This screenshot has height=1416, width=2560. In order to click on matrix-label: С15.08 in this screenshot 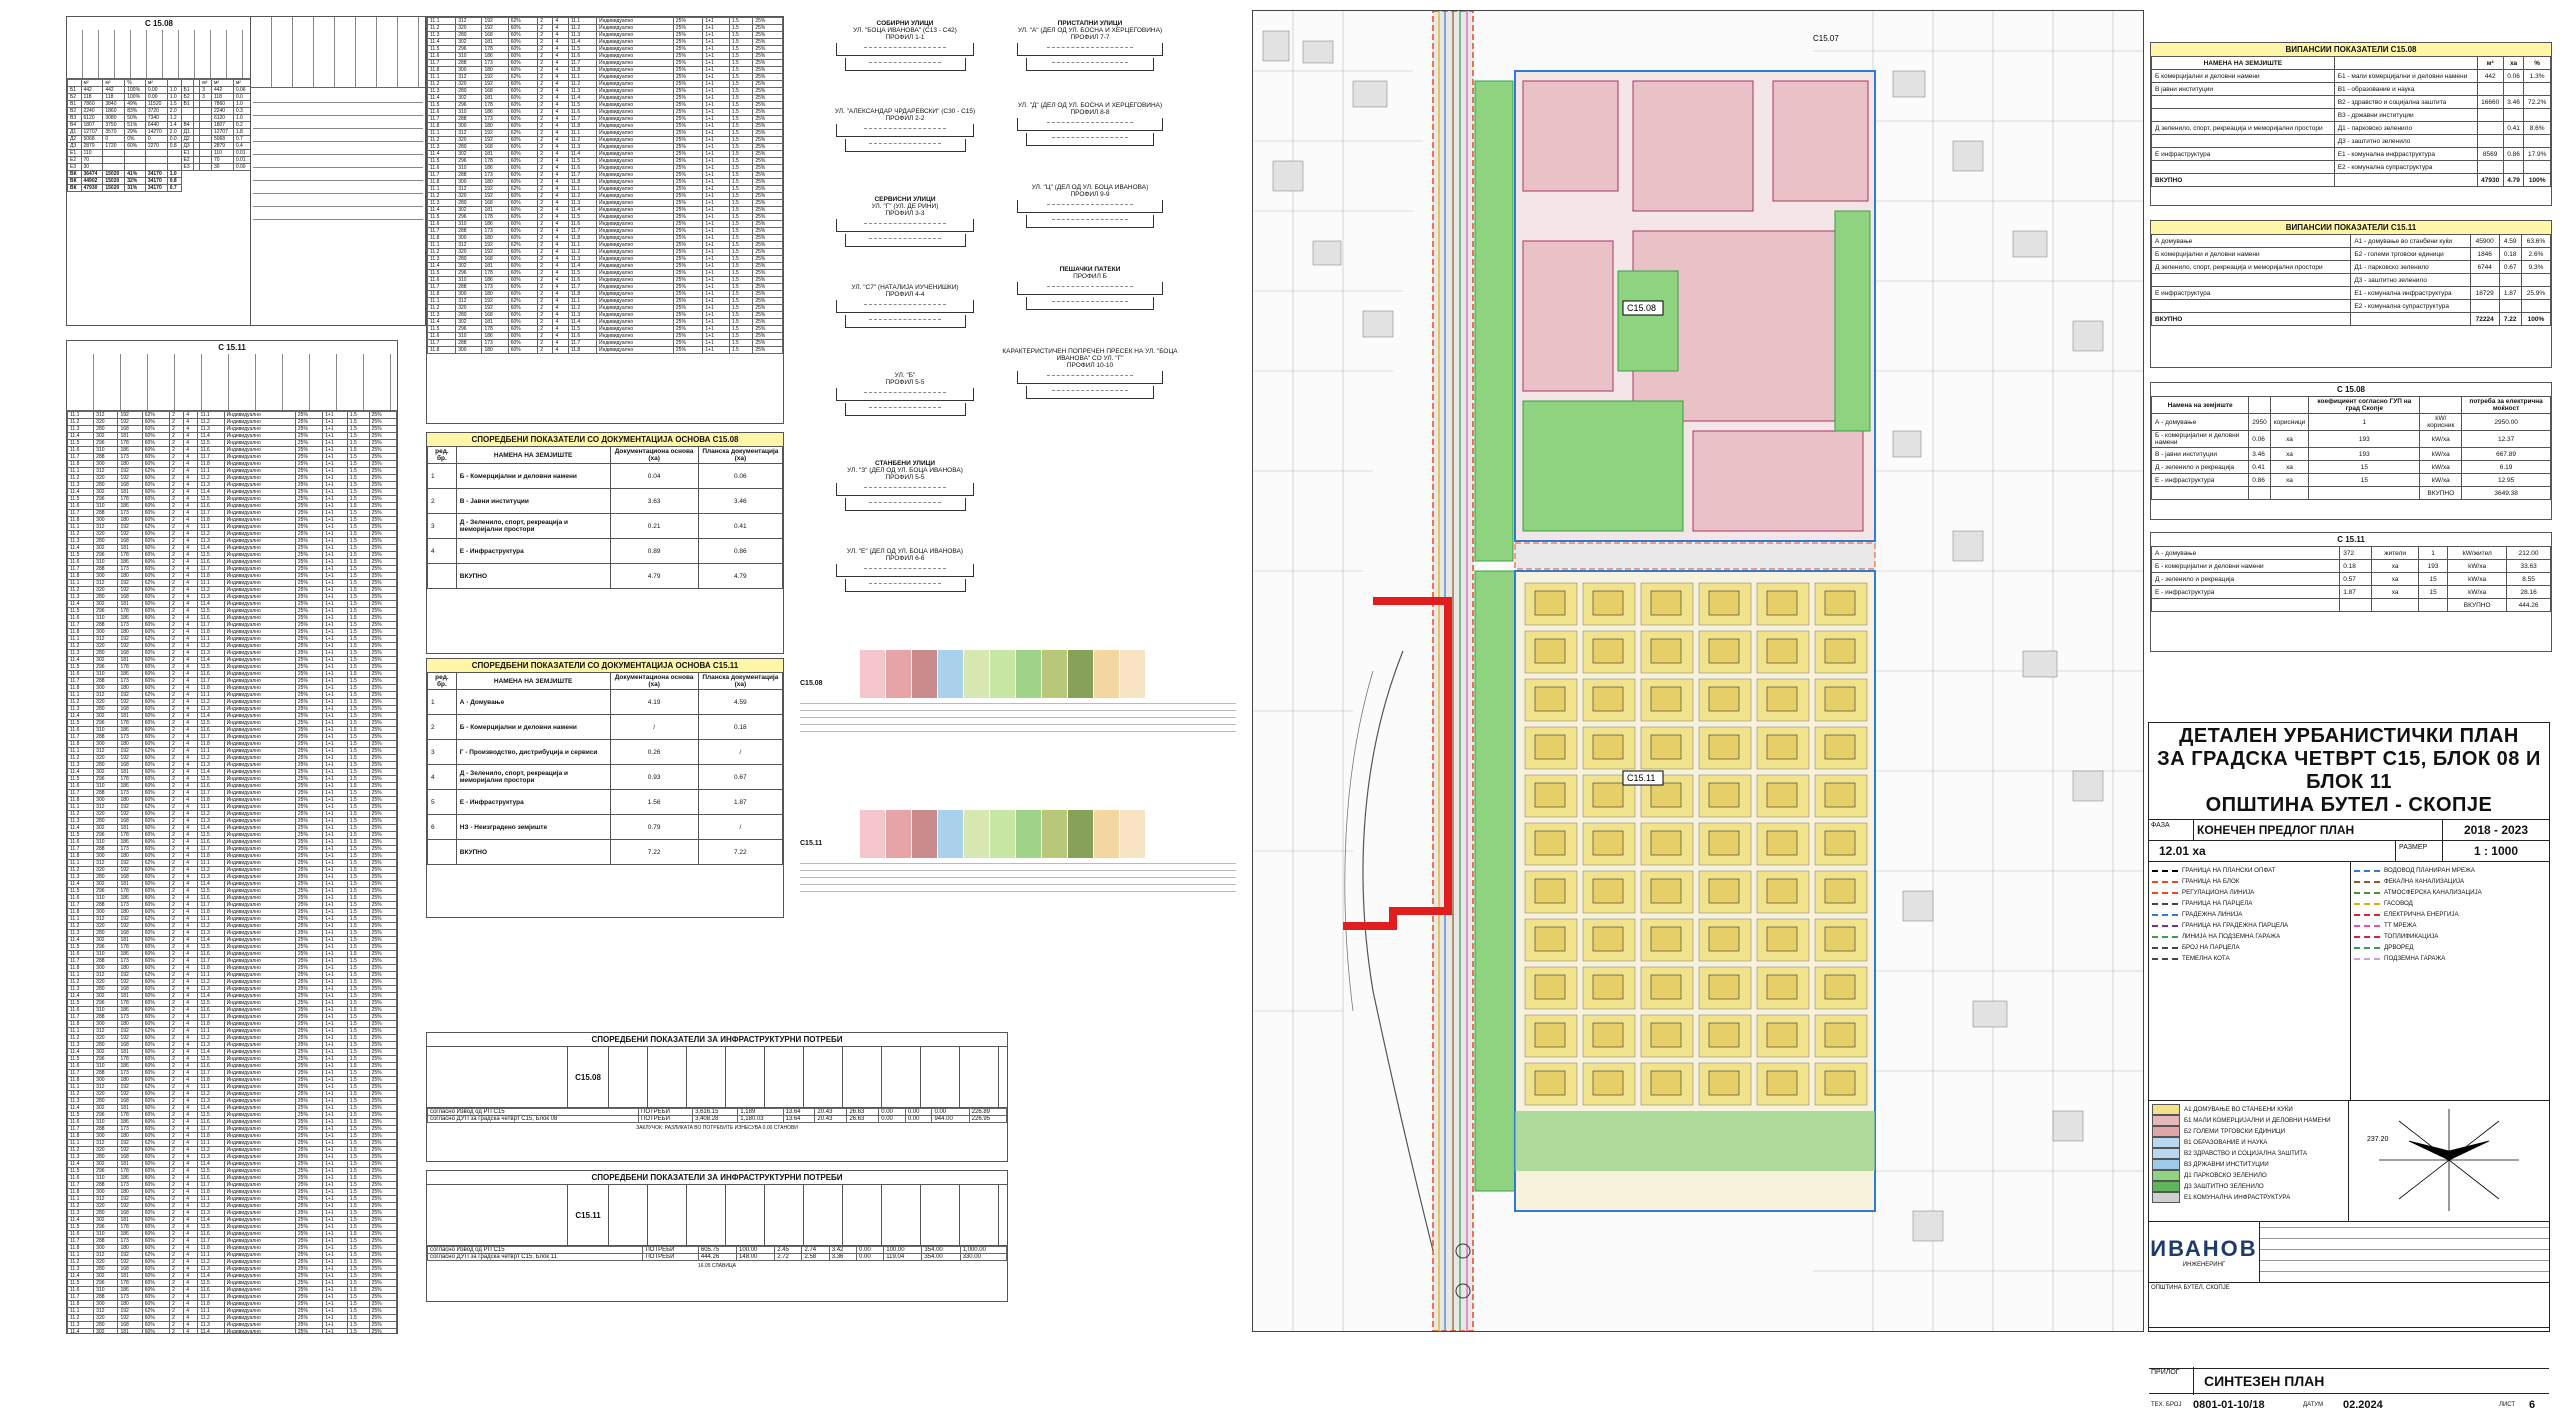, I will do `click(811, 683)`.